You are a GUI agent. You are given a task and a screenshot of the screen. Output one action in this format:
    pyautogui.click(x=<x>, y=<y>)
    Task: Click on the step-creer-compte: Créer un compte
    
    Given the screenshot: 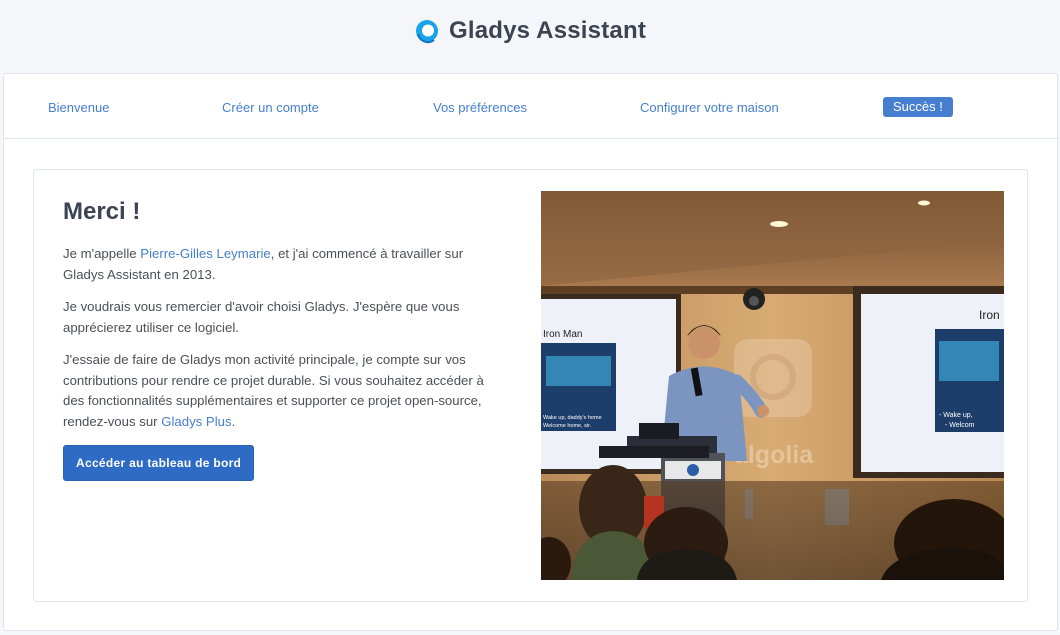 What is the action you would take?
    pyautogui.click(x=270, y=108)
    